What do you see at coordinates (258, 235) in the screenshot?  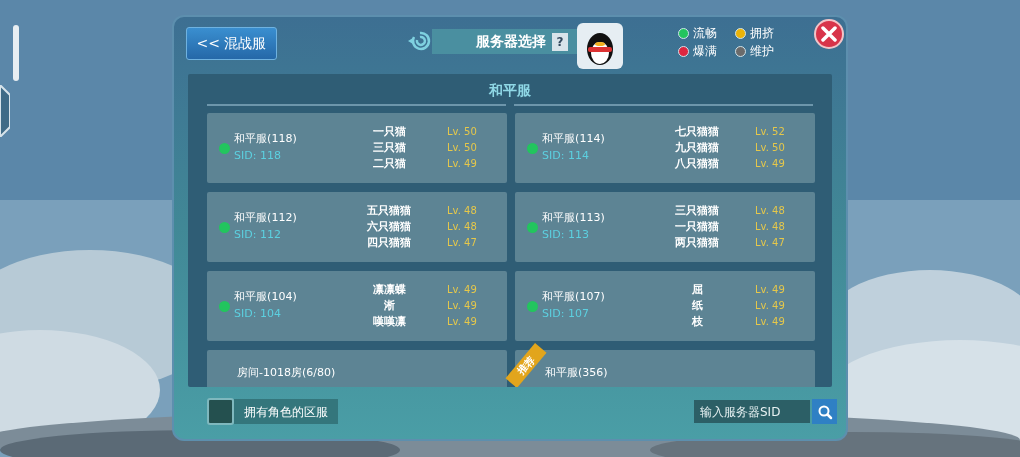 I see `server-sid: SID: 112` at bounding box center [258, 235].